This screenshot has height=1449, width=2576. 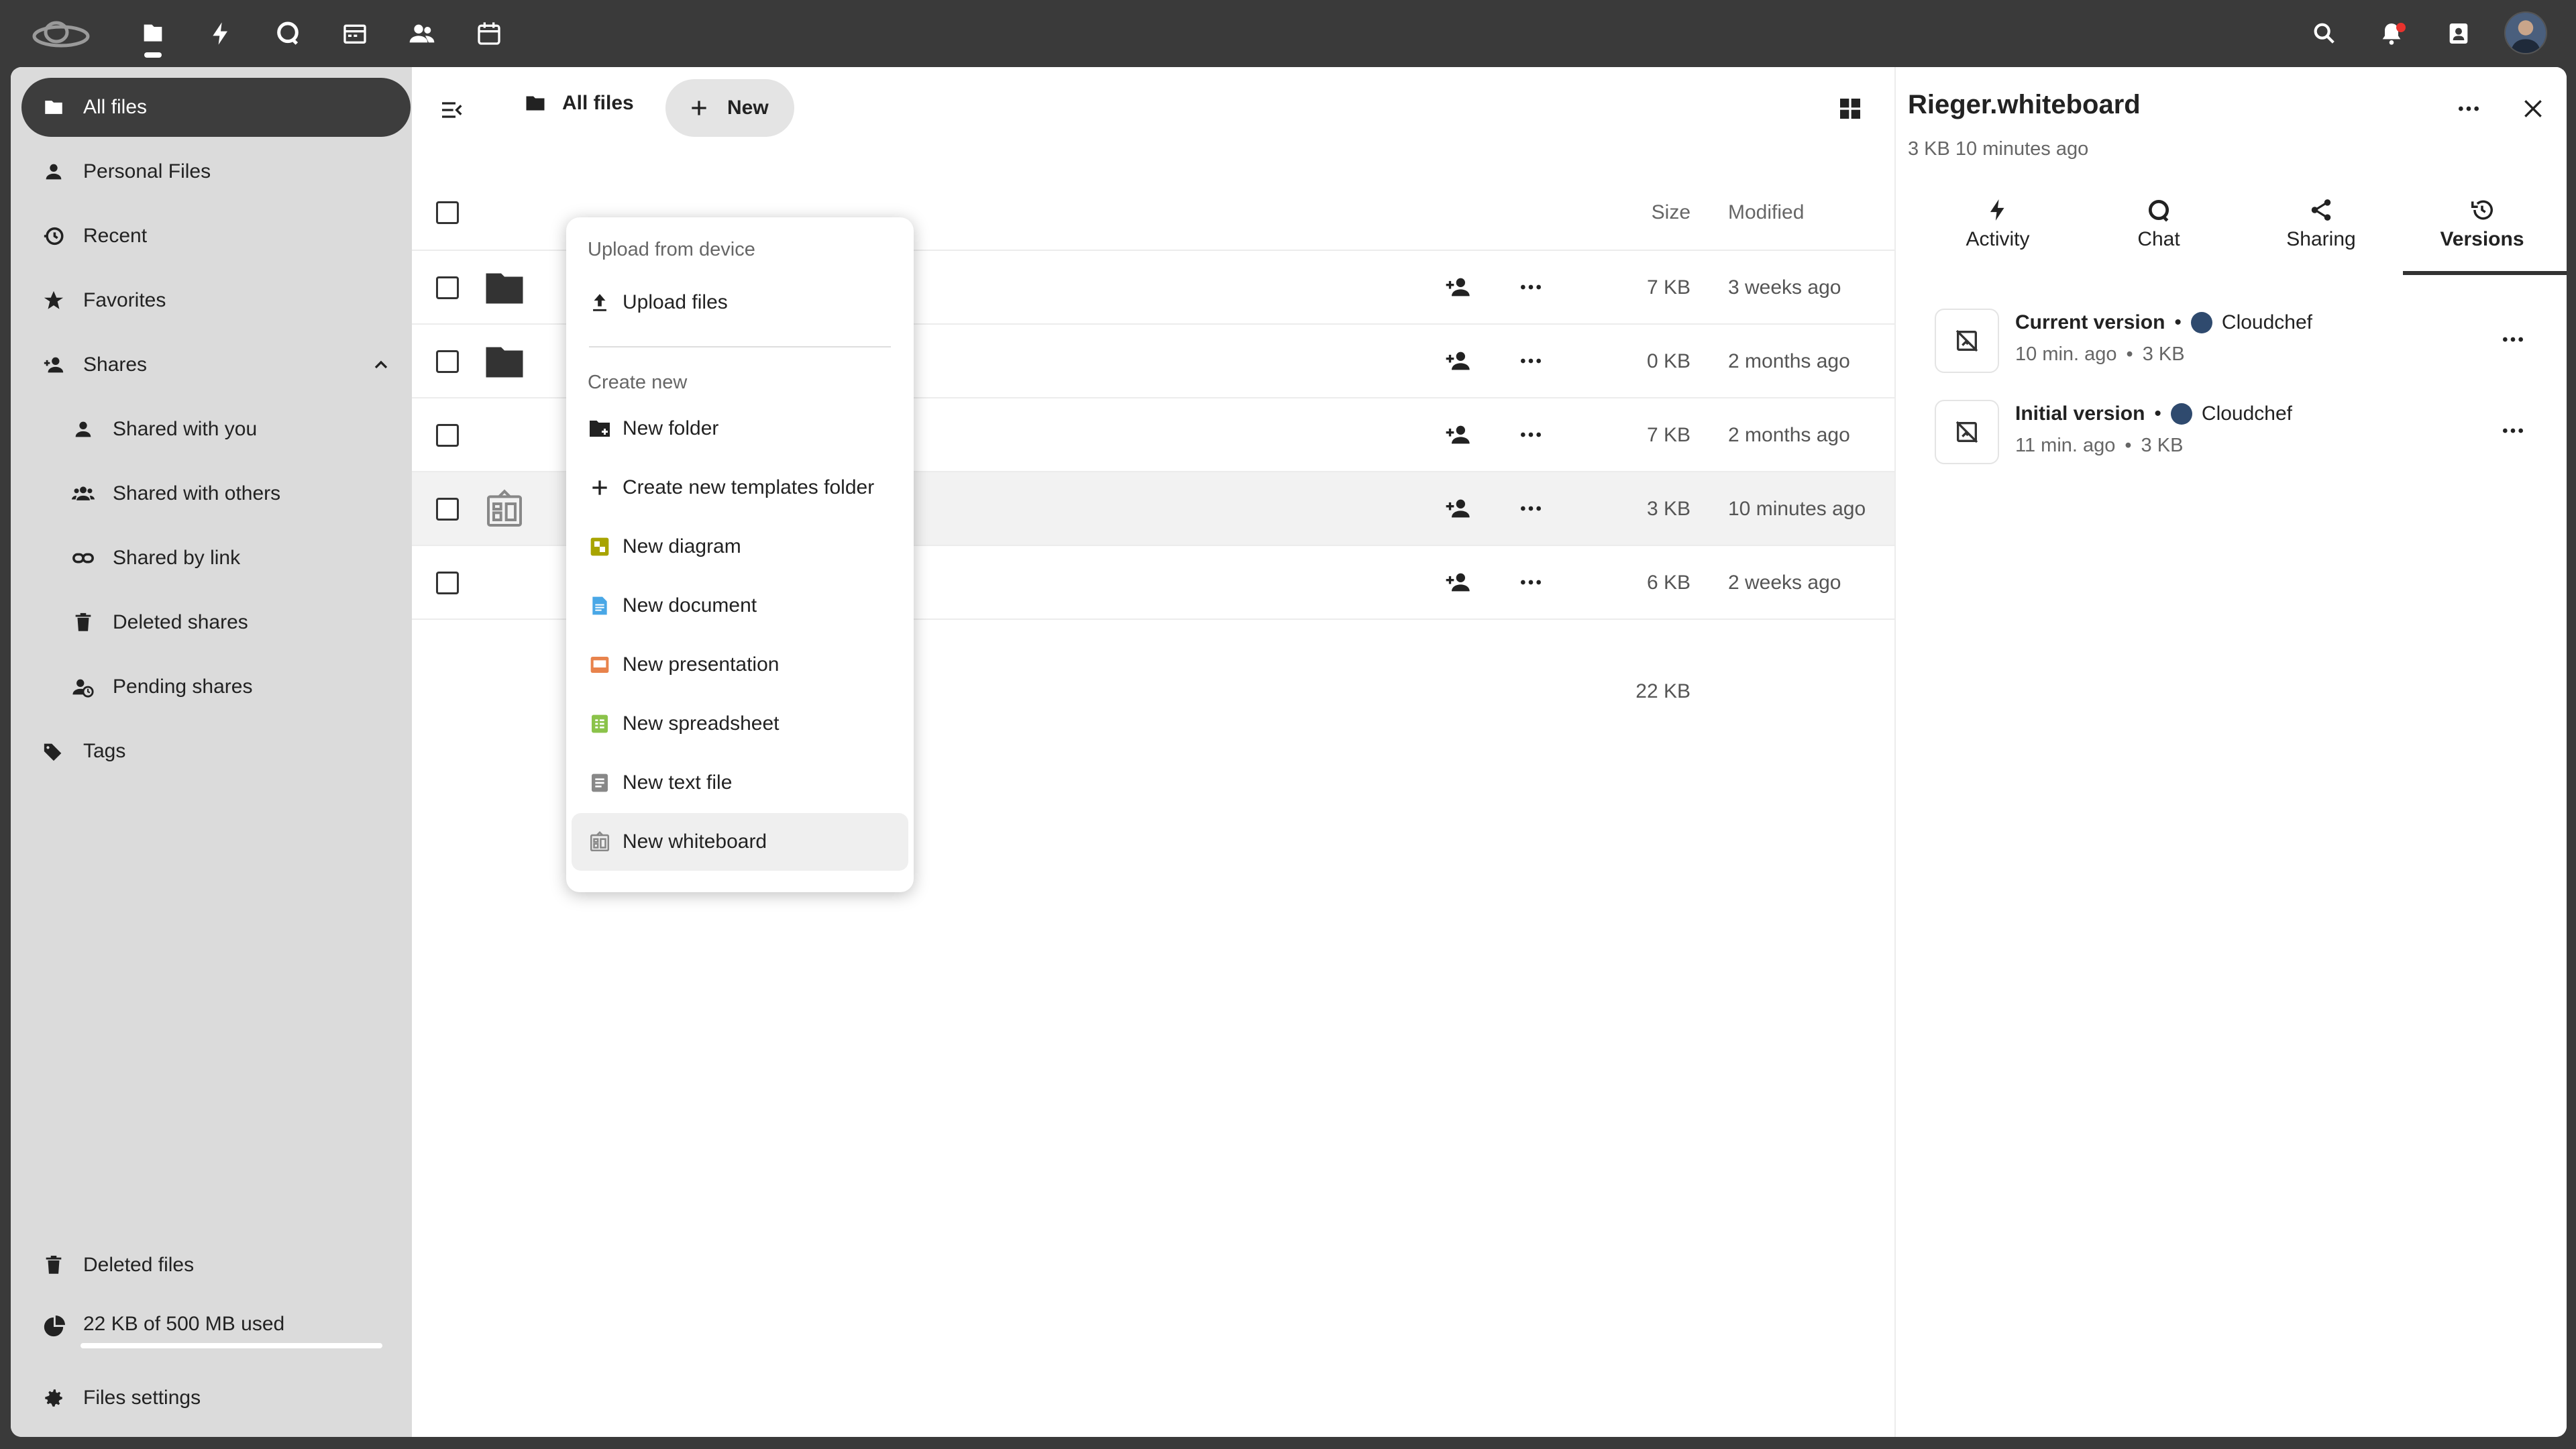 What do you see at coordinates (740, 724) in the screenshot?
I see `new-spreadsheet-item: New spreadsheet` at bounding box center [740, 724].